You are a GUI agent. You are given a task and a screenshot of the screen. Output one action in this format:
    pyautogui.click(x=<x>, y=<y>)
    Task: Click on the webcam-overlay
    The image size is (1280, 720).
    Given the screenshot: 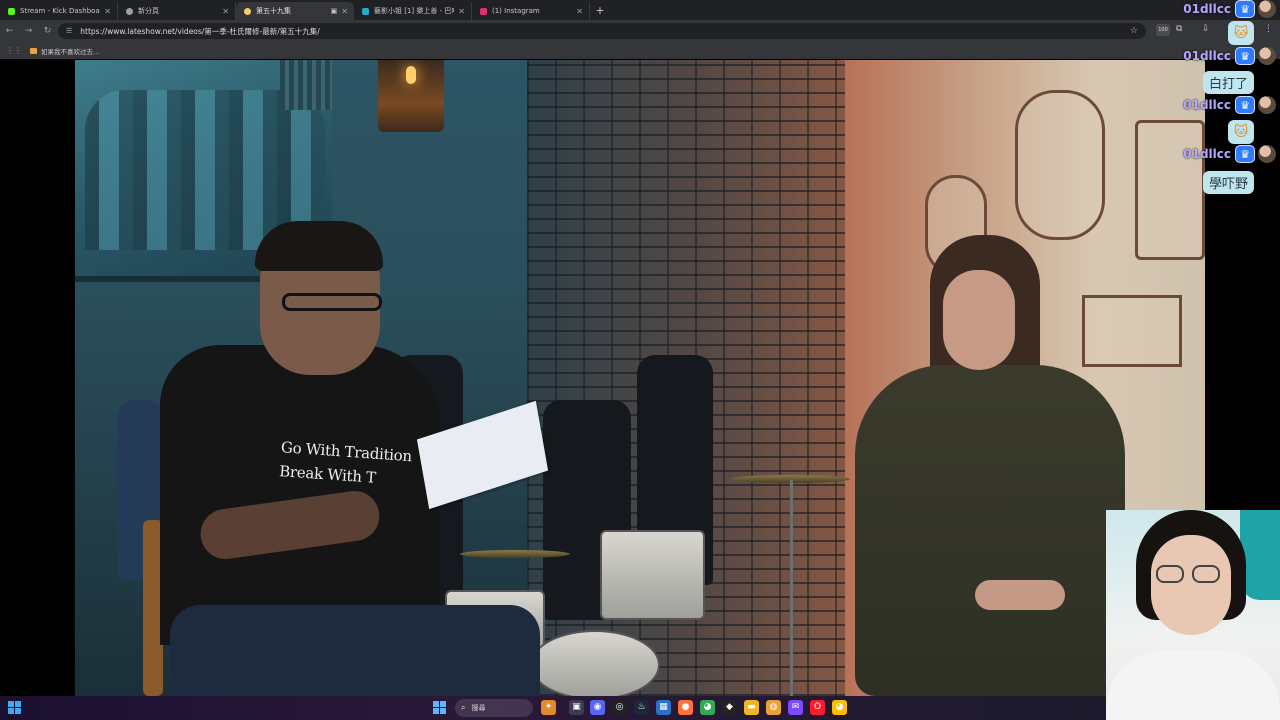 What is the action you would take?
    pyautogui.click(x=1193, y=615)
    